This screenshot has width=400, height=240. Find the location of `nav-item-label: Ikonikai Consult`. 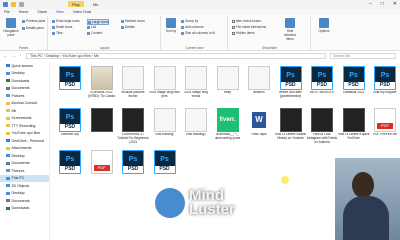

nav-item-label: Ikonikai Consult is located at coordinates (24, 103).